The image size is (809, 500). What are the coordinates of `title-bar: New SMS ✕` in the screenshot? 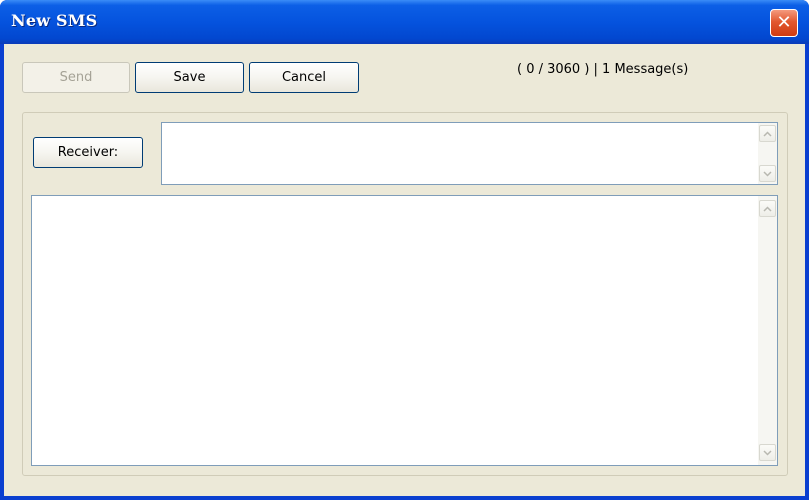 It's located at (404, 22).